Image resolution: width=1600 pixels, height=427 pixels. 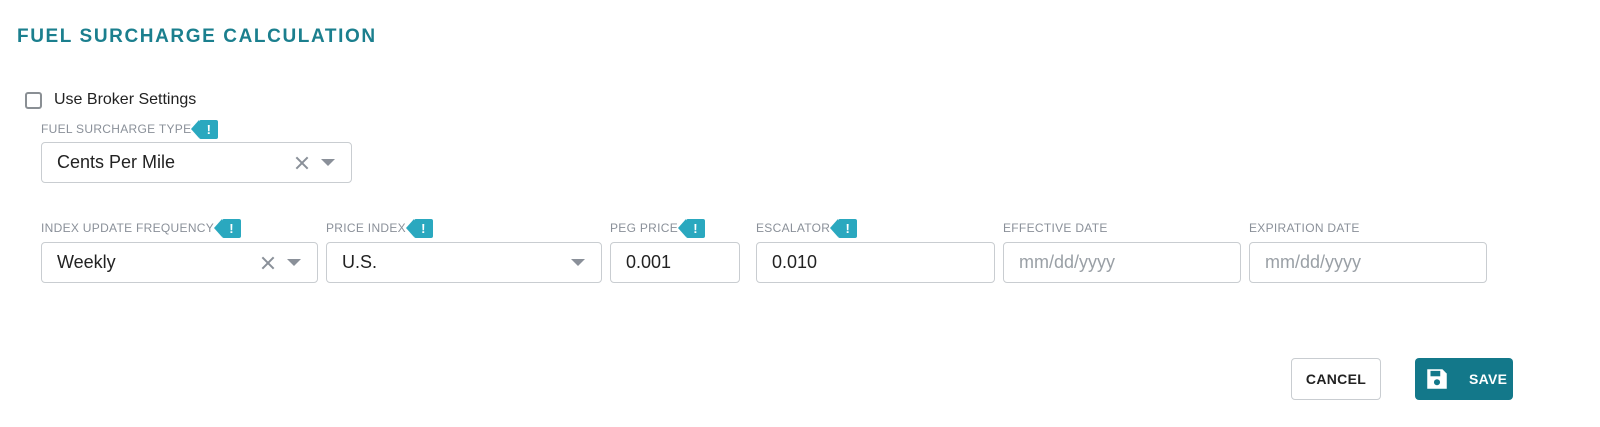 I want to click on price-index-select: U.S., so click(x=464, y=262).